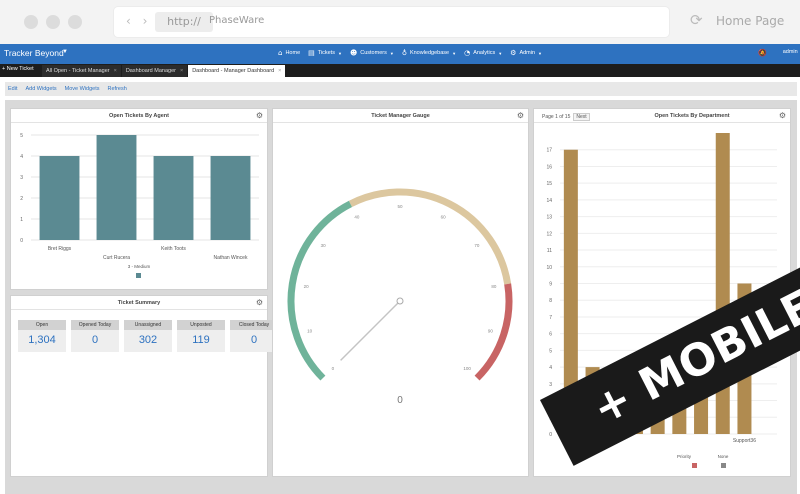 The image size is (800, 494). I want to click on page-indicator: Page 1 of 15, so click(556, 117).